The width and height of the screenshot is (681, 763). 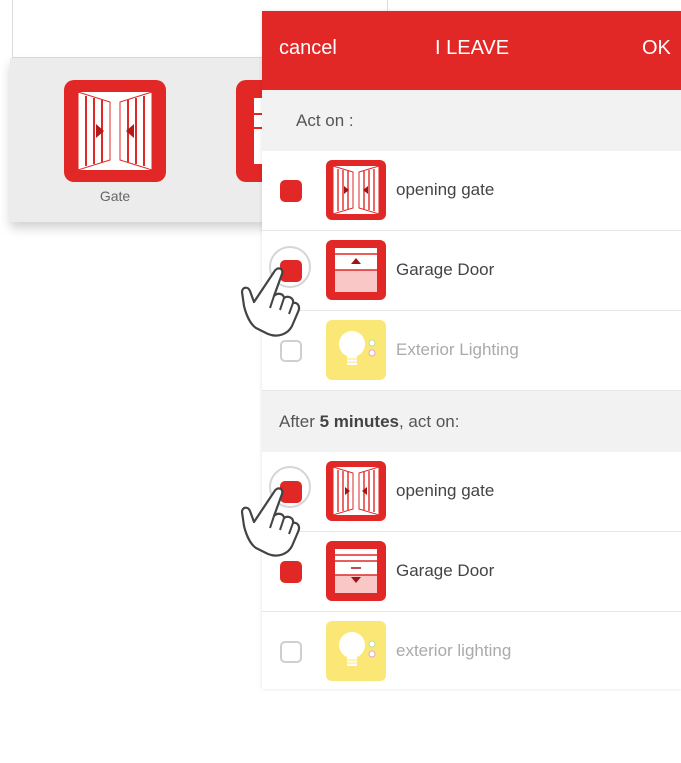 I want to click on dialog-header: cancel I LEAVE OK, so click(x=471, y=50).